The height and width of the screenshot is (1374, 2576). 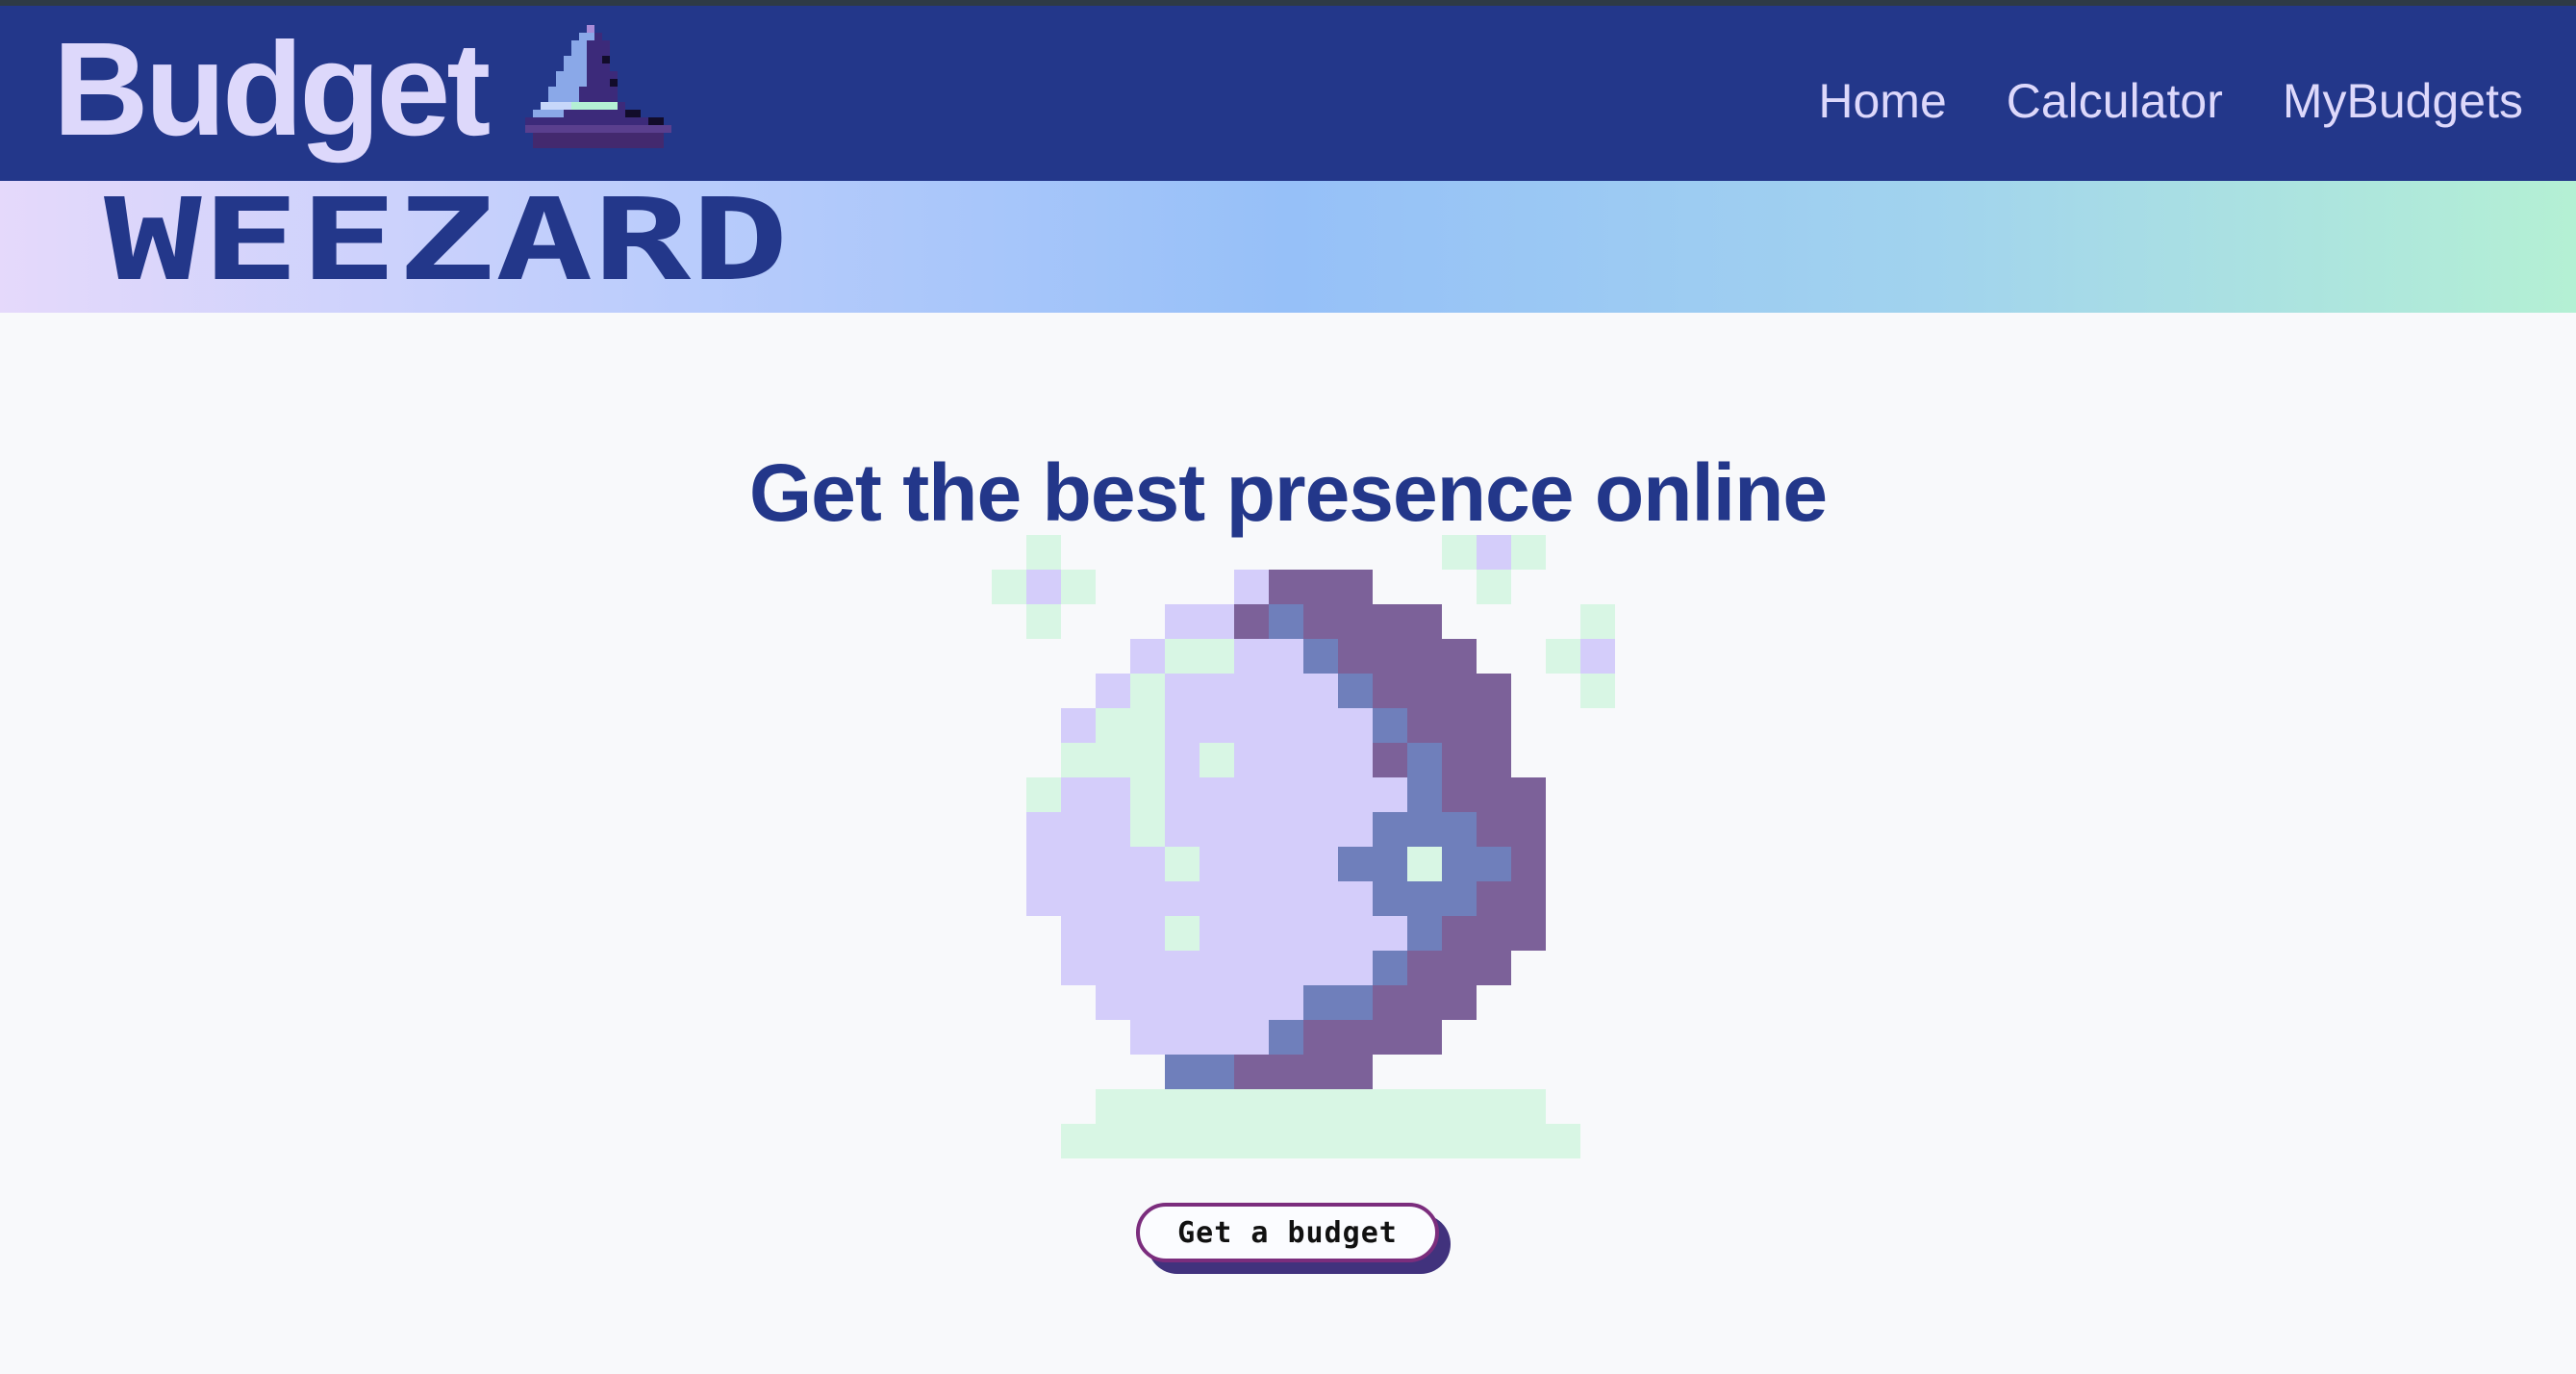 I want to click on brand: Budget, so click(x=362, y=89).